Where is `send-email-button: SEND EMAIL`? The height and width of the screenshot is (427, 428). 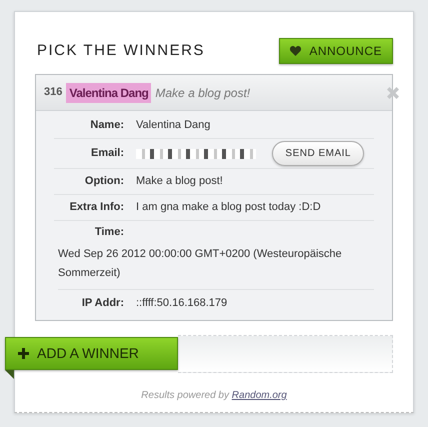
send-email-button: SEND EMAIL is located at coordinates (318, 153).